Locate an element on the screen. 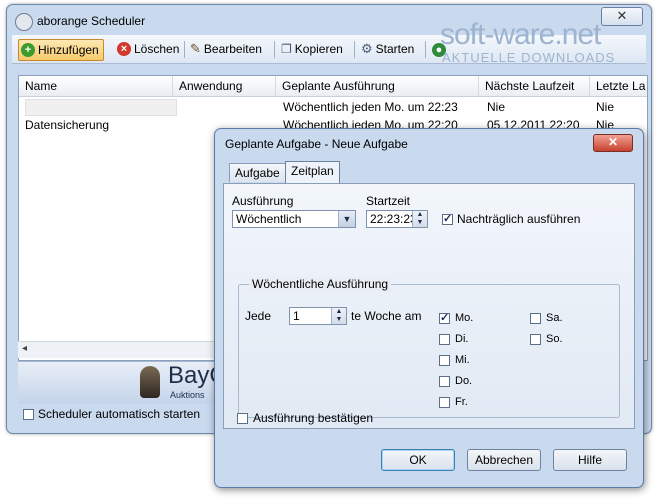 The width and height of the screenshot is (660, 500). add-button-label: Hinzufügen is located at coordinates (68, 50).